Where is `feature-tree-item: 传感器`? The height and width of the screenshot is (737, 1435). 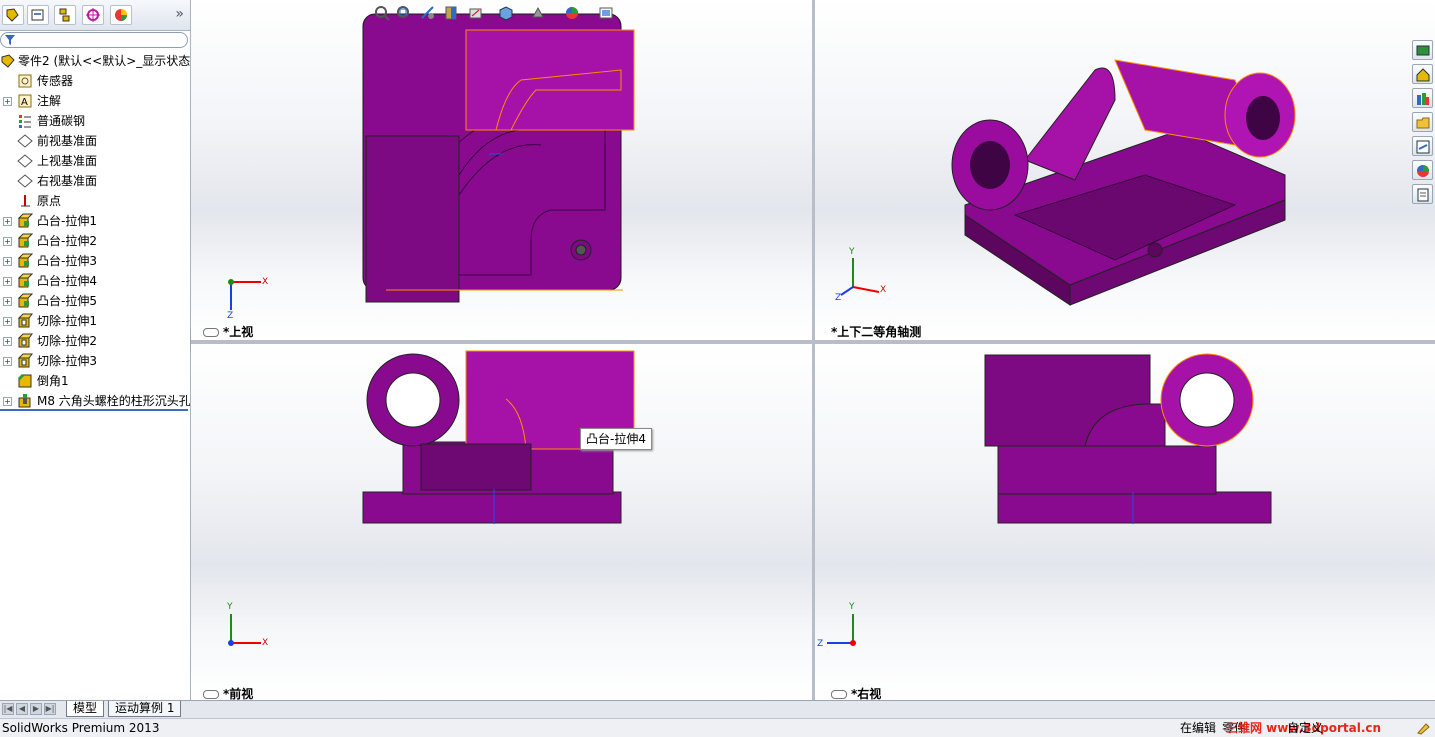
feature-tree-item: 传感器 is located at coordinates (95, 81).